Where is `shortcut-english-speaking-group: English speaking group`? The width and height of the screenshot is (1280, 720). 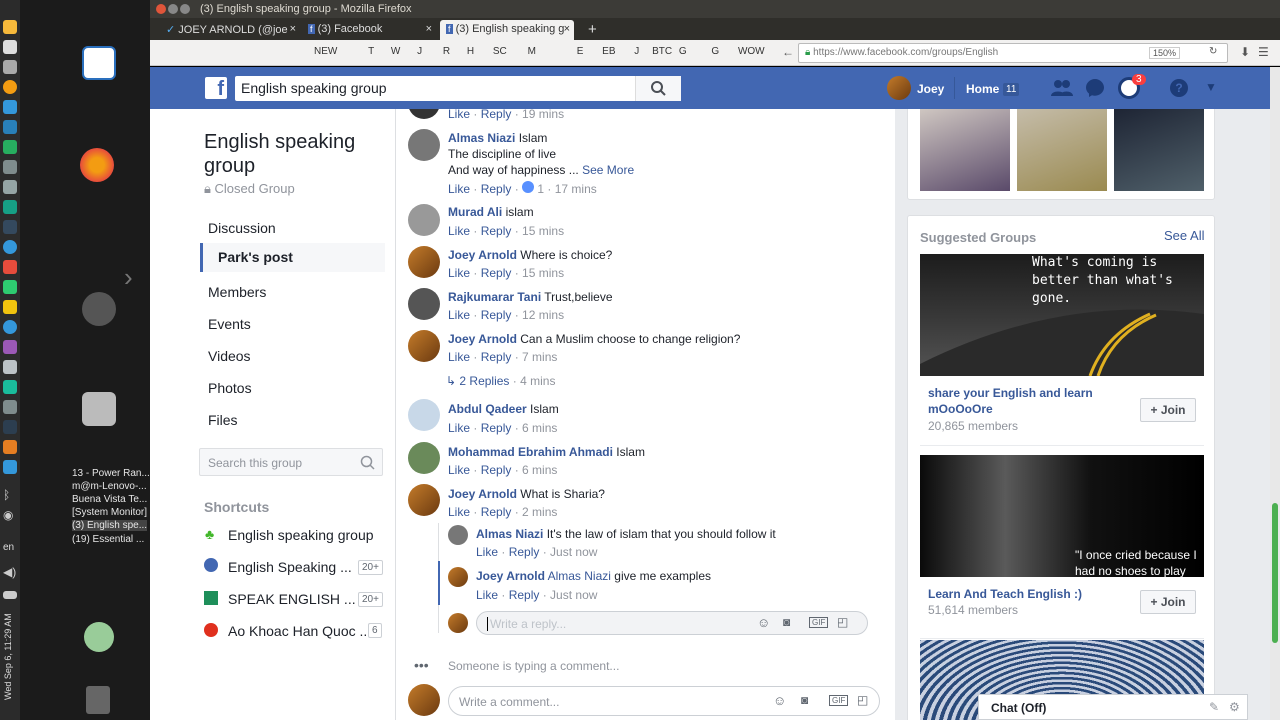
shortcut-english-speaking-group: English speaking group is located at coordinates (301, 535).